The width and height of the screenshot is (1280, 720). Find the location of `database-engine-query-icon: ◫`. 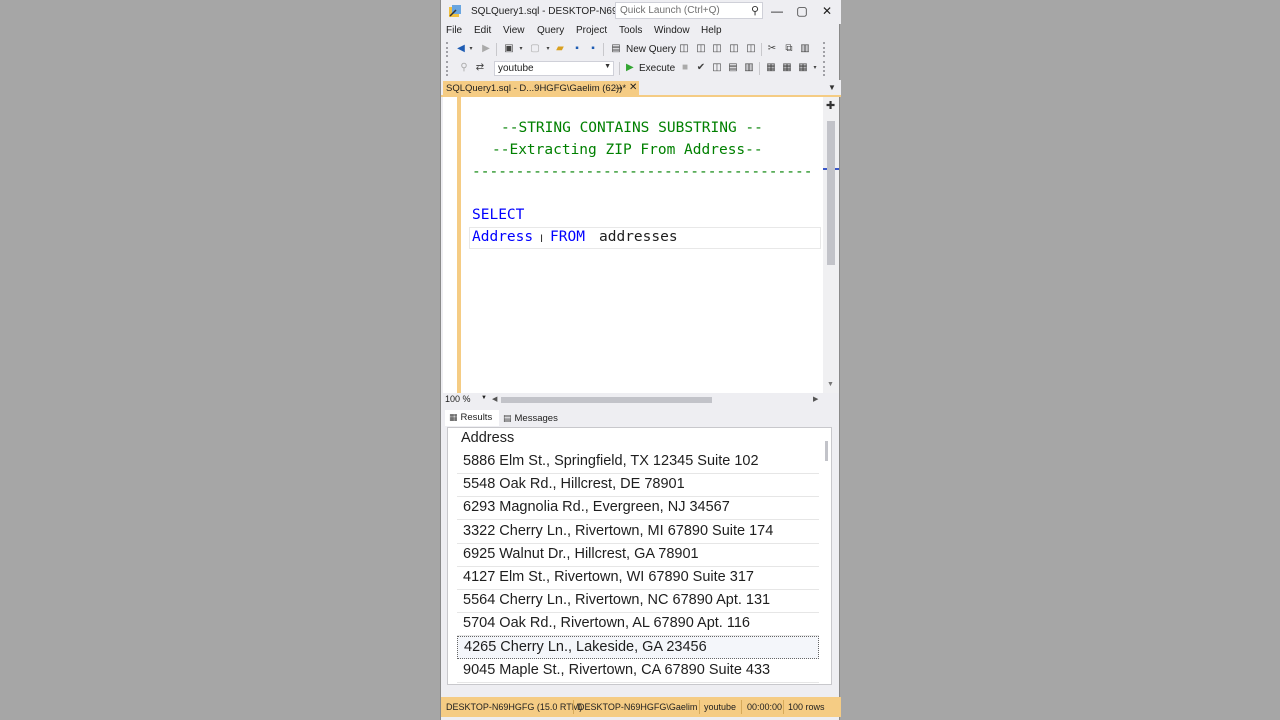

database-engine-query-icon: ◫ is located at coordinates (684, 49).